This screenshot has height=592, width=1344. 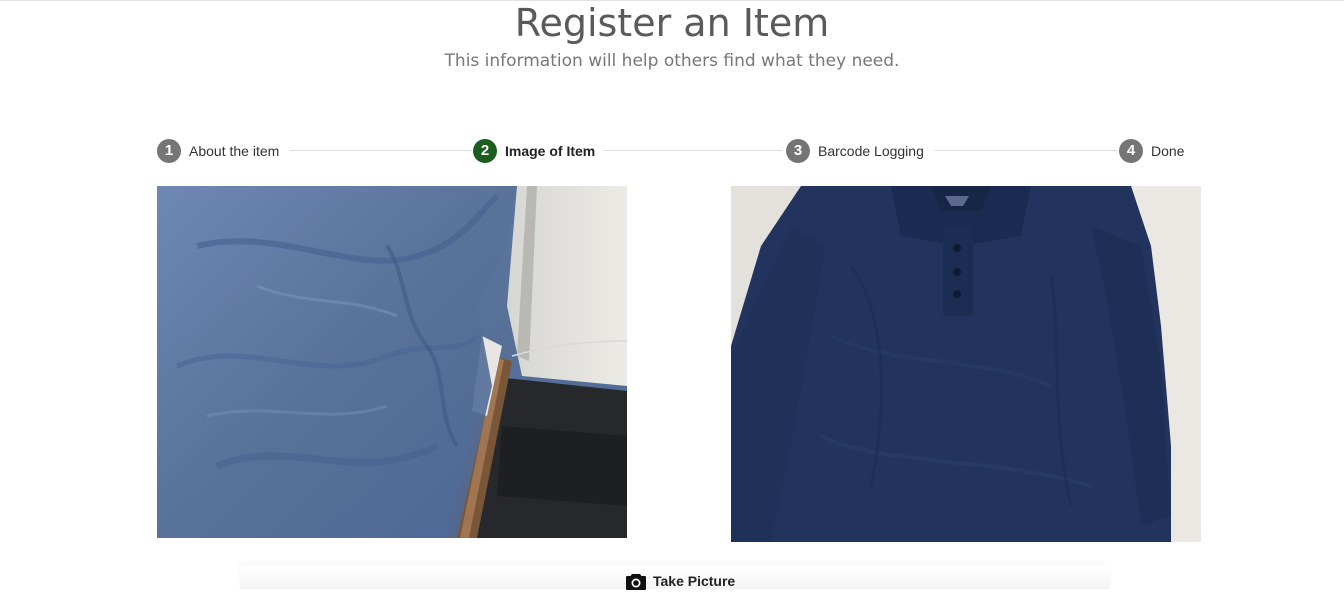 I want to click on step-number: 1, so click(x=169, y=150).